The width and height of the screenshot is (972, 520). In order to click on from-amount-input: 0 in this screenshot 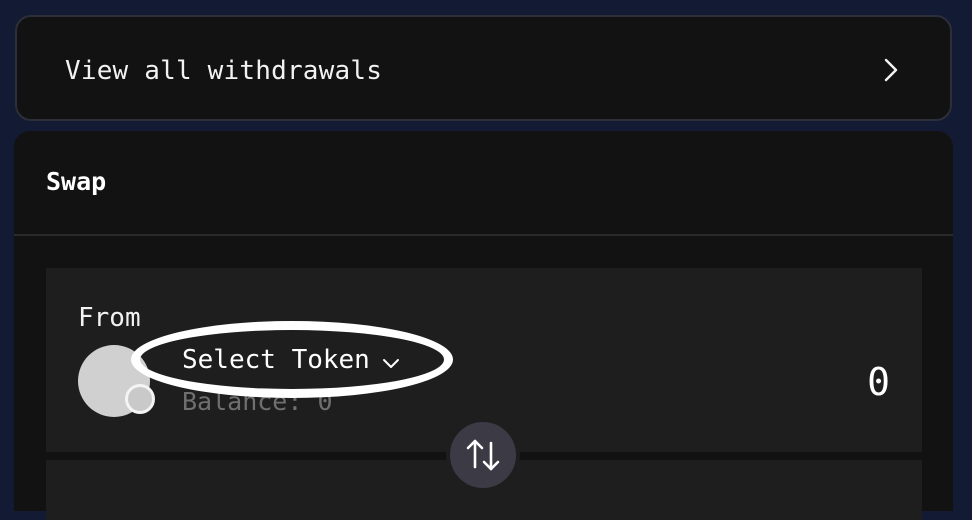, I will do `click(878, 382)`.